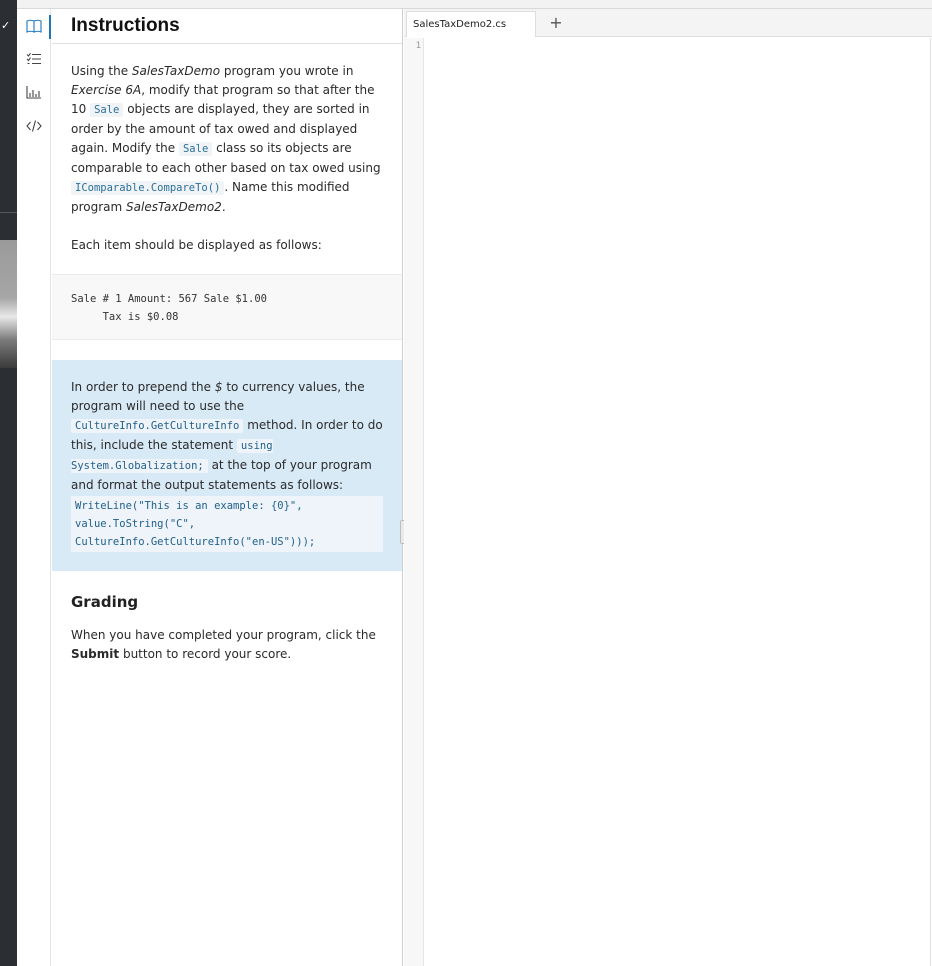 The width and height of the screenshot is (932, 966). I want to click on add-file-button: +, so click(556, 22).